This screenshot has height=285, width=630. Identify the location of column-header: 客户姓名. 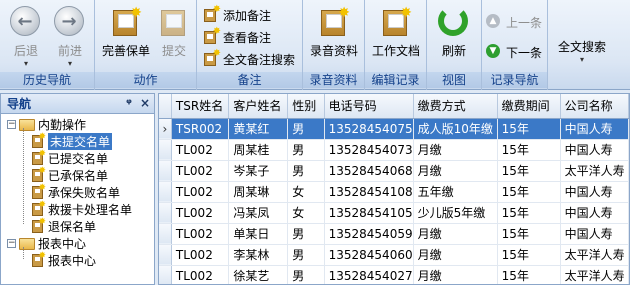
(258, 106).